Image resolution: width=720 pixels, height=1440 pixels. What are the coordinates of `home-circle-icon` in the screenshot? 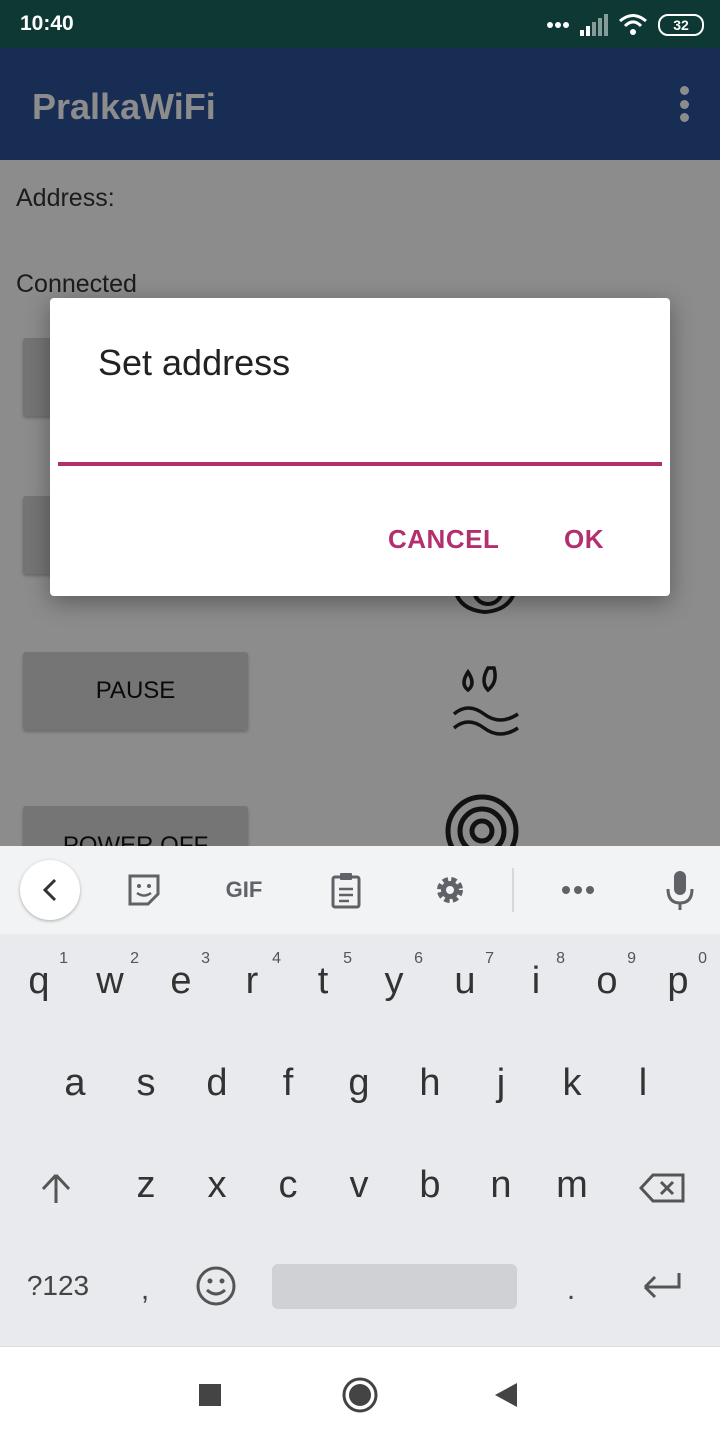 It's located at (360, 1395).